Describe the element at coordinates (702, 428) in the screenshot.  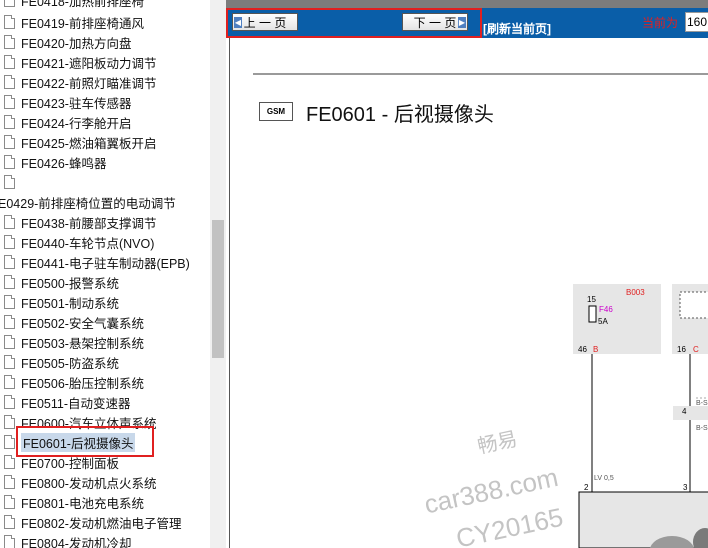
I see `wire-label-2: B-S` at that location.